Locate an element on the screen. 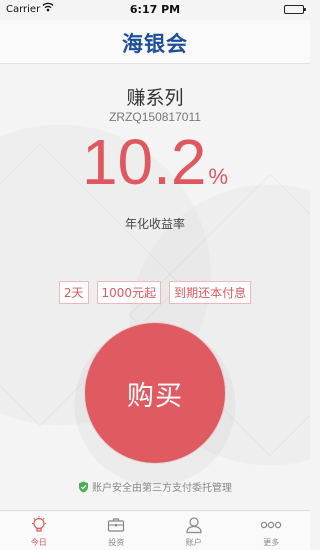 Image resolution: width=320 pixels, height=550 pixels. security-note: 账户安全由第三方支付委托管理 is located at coordinates (155, 487).